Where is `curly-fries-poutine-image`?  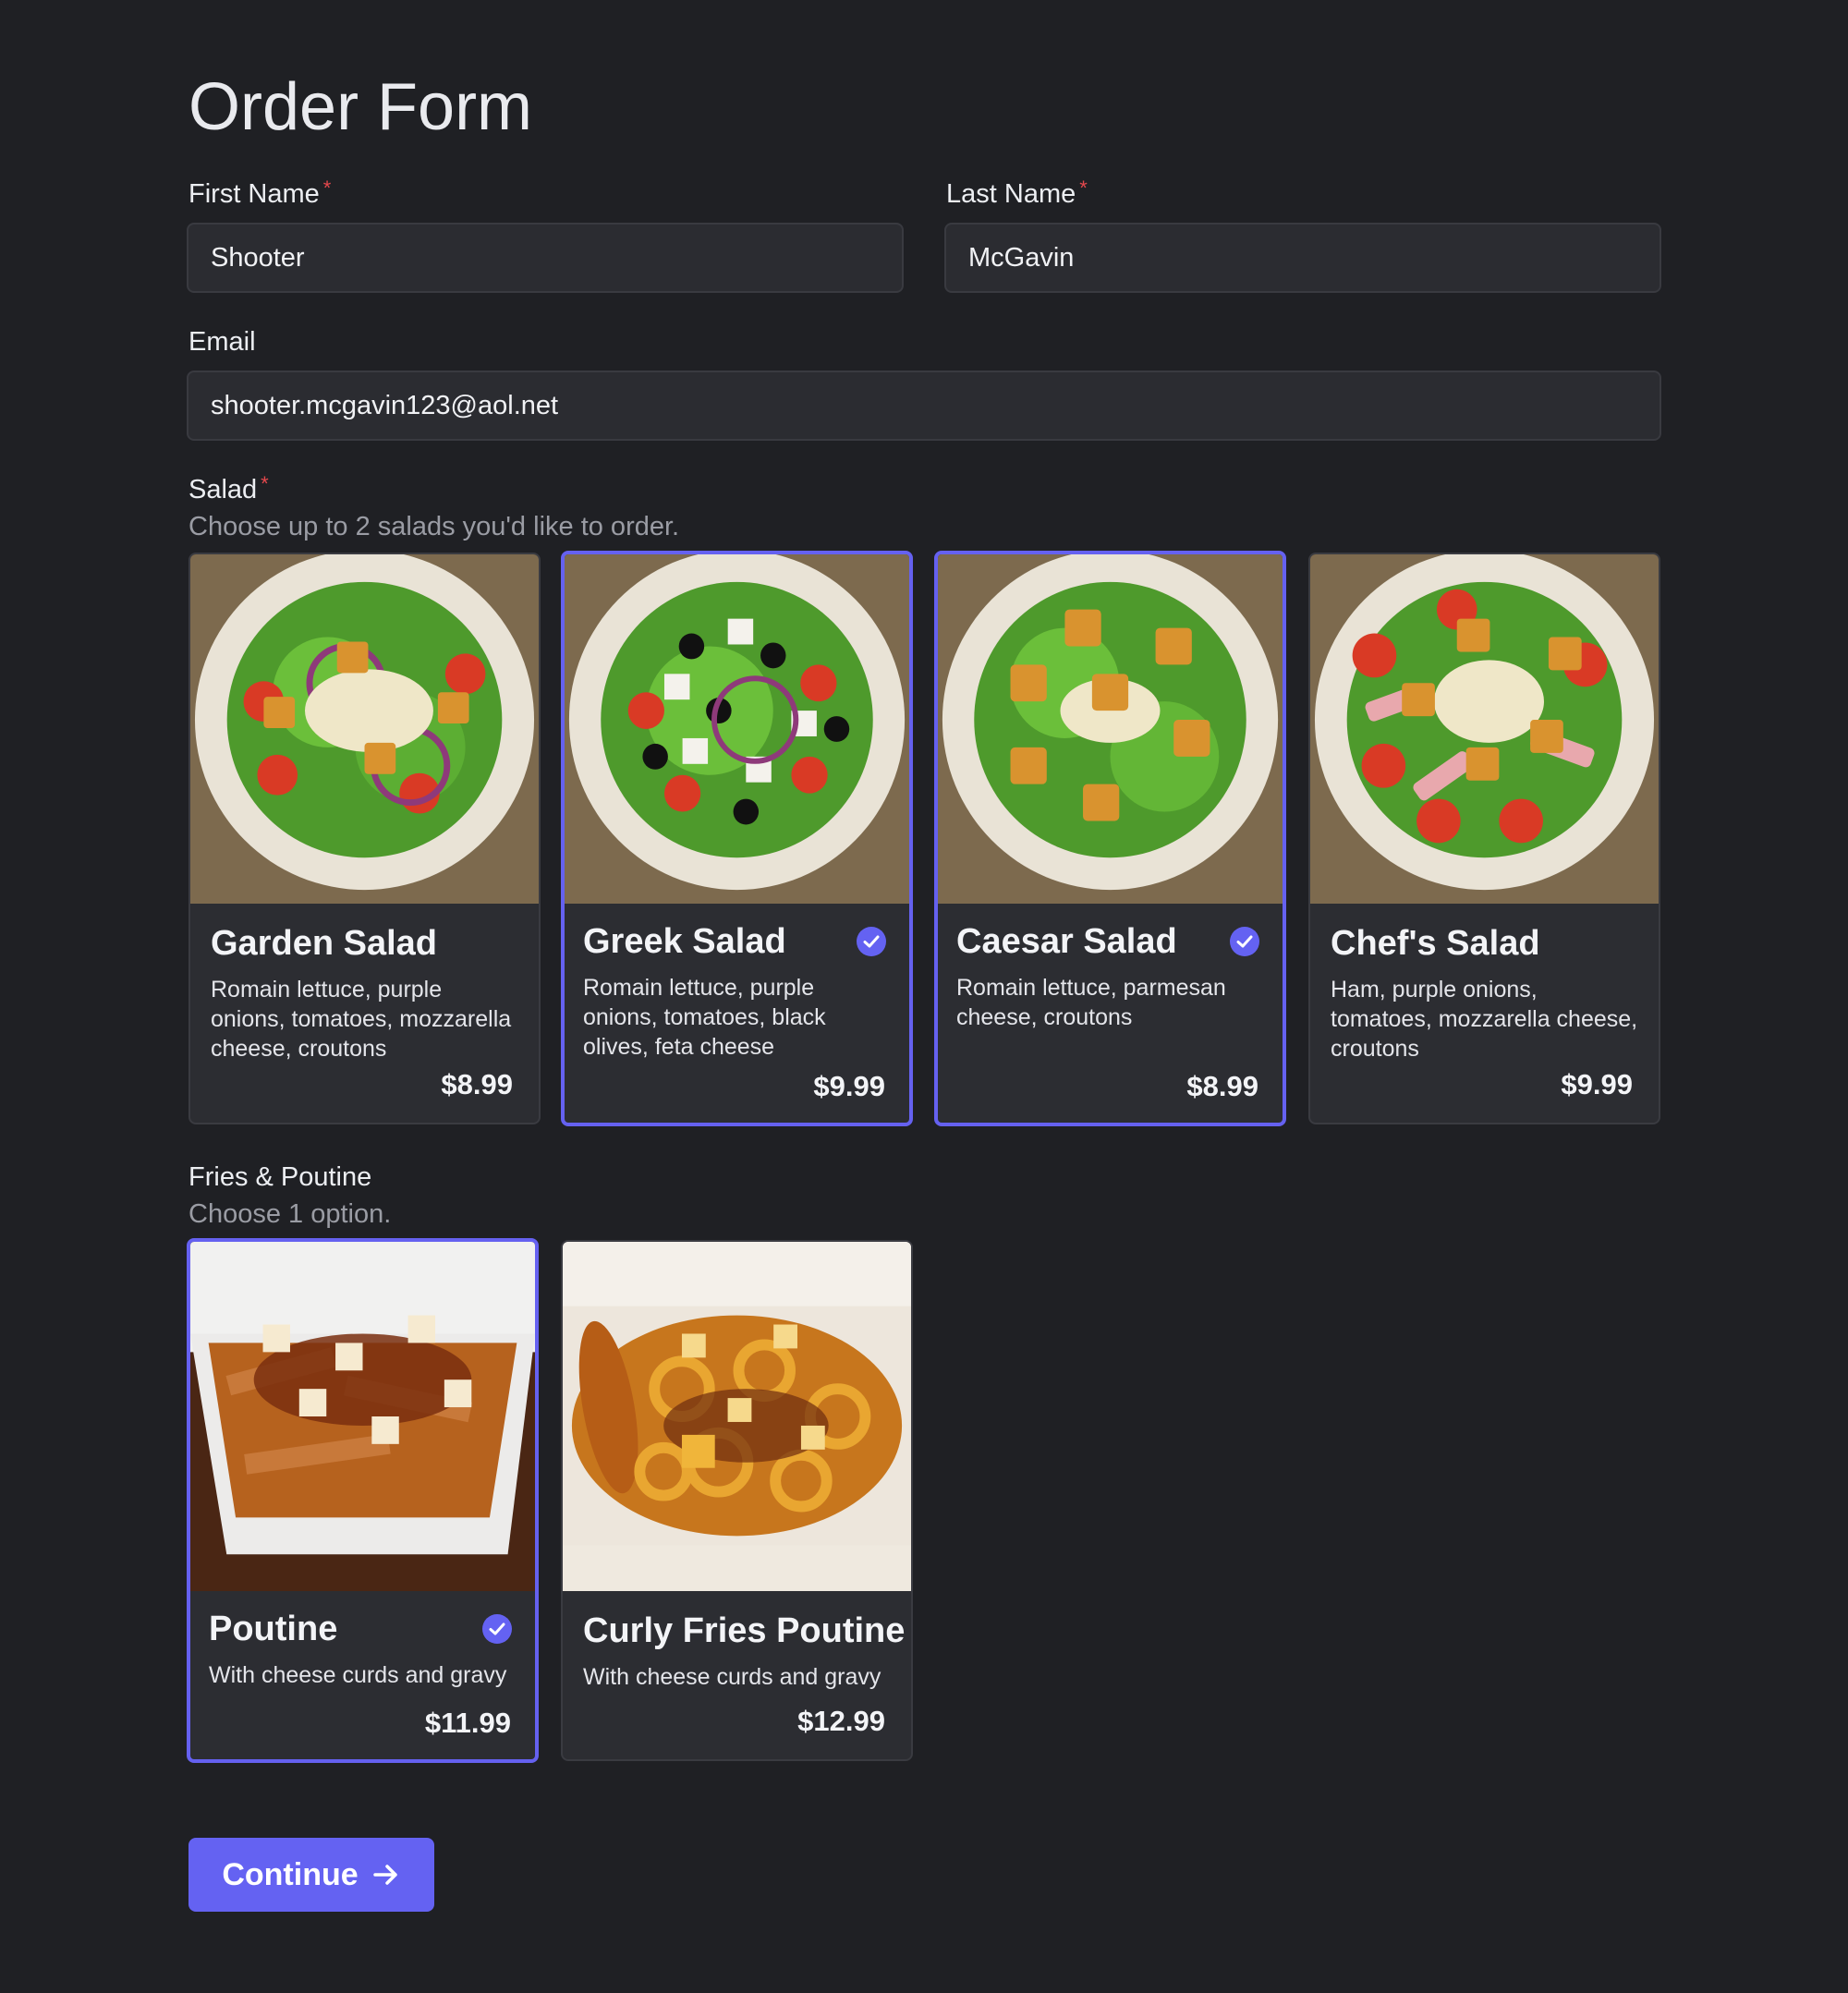
curly-fries-poutine-image is located at coordinates (737, 1416).